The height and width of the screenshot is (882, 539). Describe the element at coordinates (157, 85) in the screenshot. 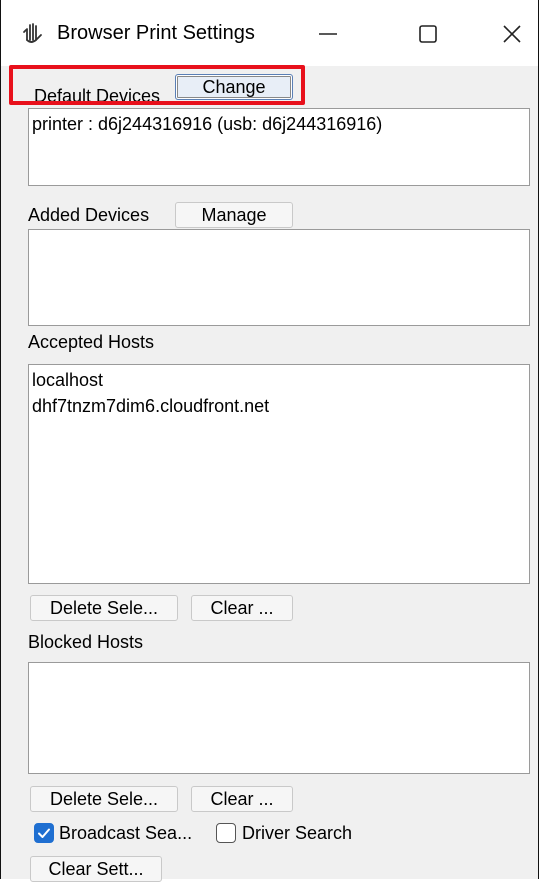

I see `highlight-box` at that location.